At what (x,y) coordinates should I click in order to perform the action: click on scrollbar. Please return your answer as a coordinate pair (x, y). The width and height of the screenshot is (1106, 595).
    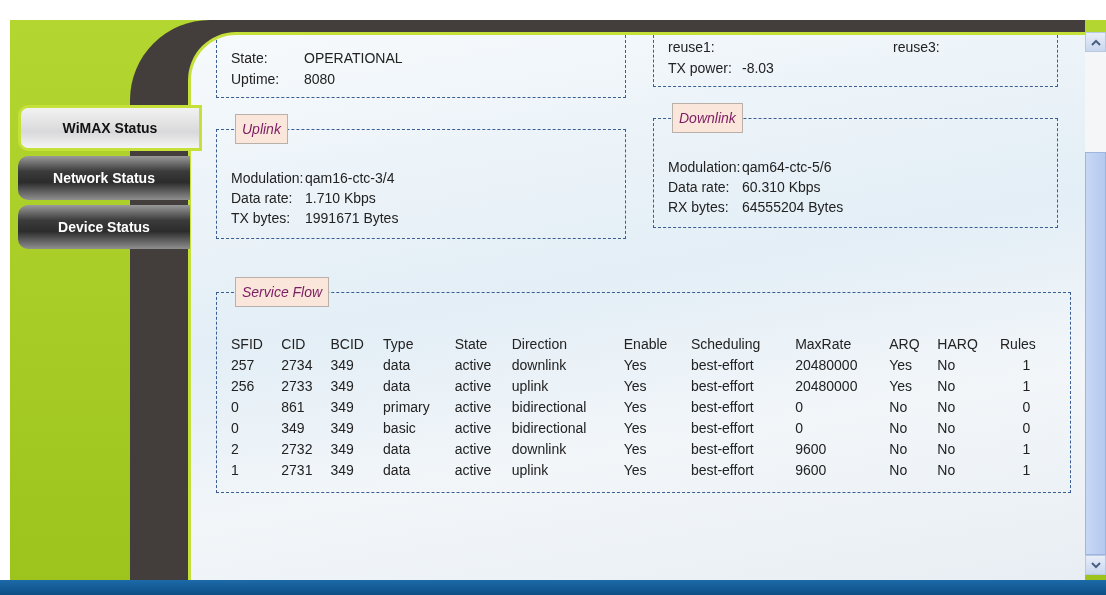
    Looking at the image, I should click on (1095, 303).